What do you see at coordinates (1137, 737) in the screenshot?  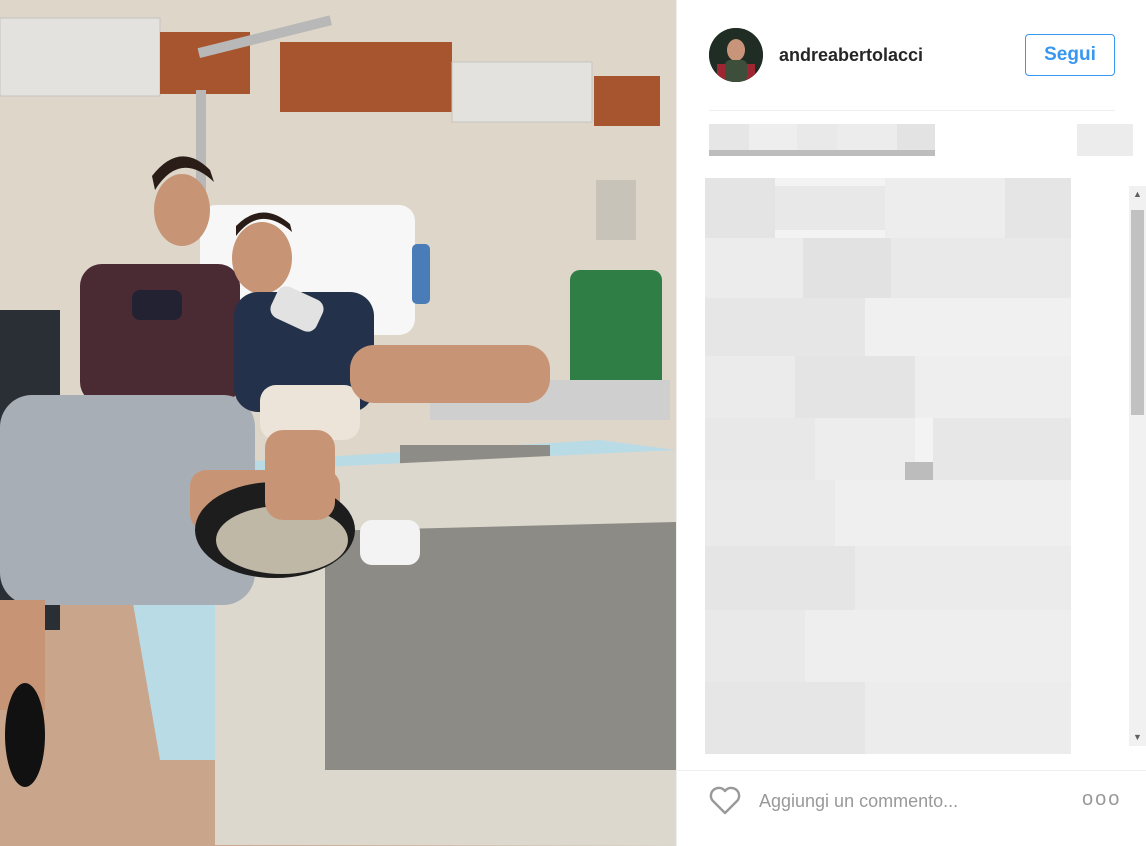 I see `scroll-down-arrow-icon: ▼` at bounding box center [1137, 737].